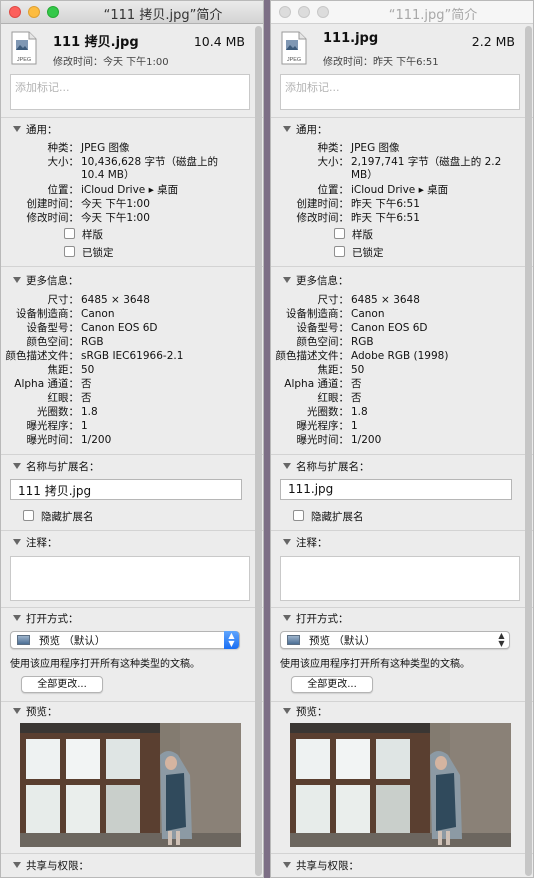 The image size is (534, 878). Describe the element at coordinates (351, 38) in the screenshot. I see `file-name: 111.jpg` at that location.